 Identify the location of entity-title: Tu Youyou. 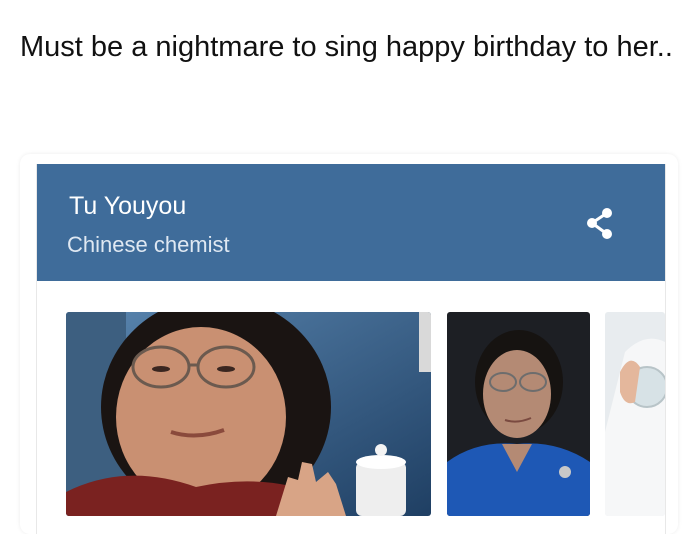
(128, 206).